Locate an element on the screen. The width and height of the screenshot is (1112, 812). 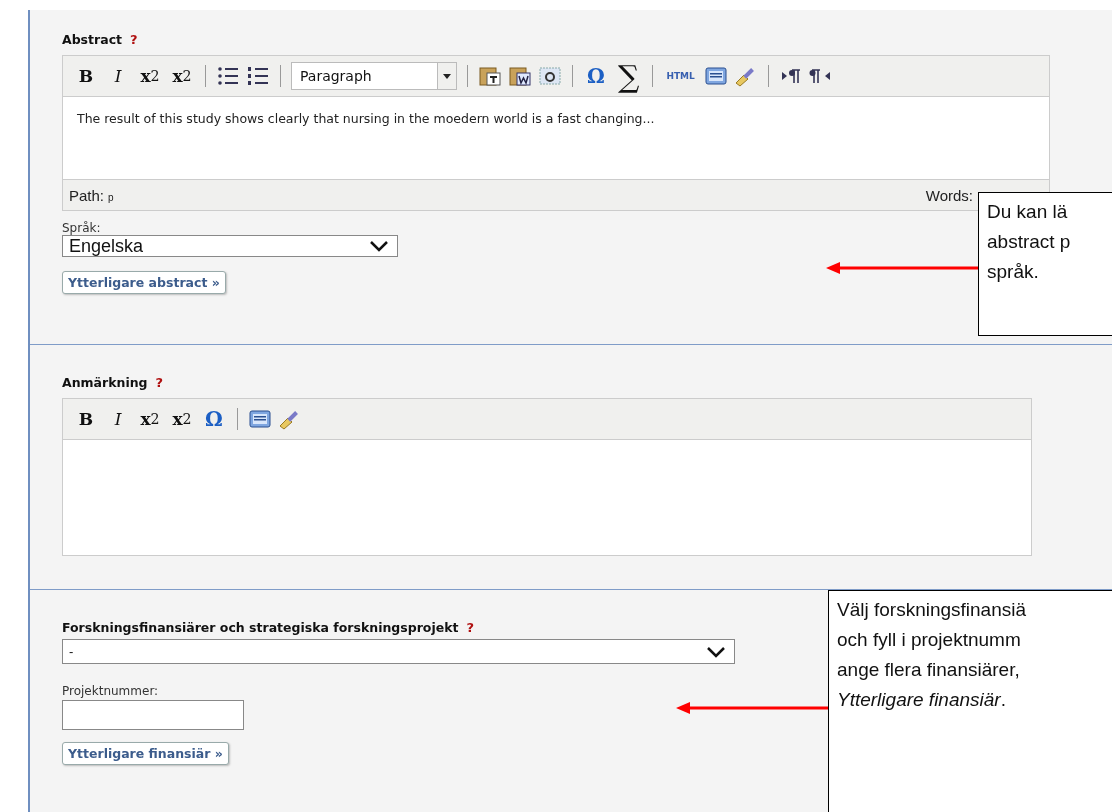
path-label: Path: p is located at coordinates (91, 195).